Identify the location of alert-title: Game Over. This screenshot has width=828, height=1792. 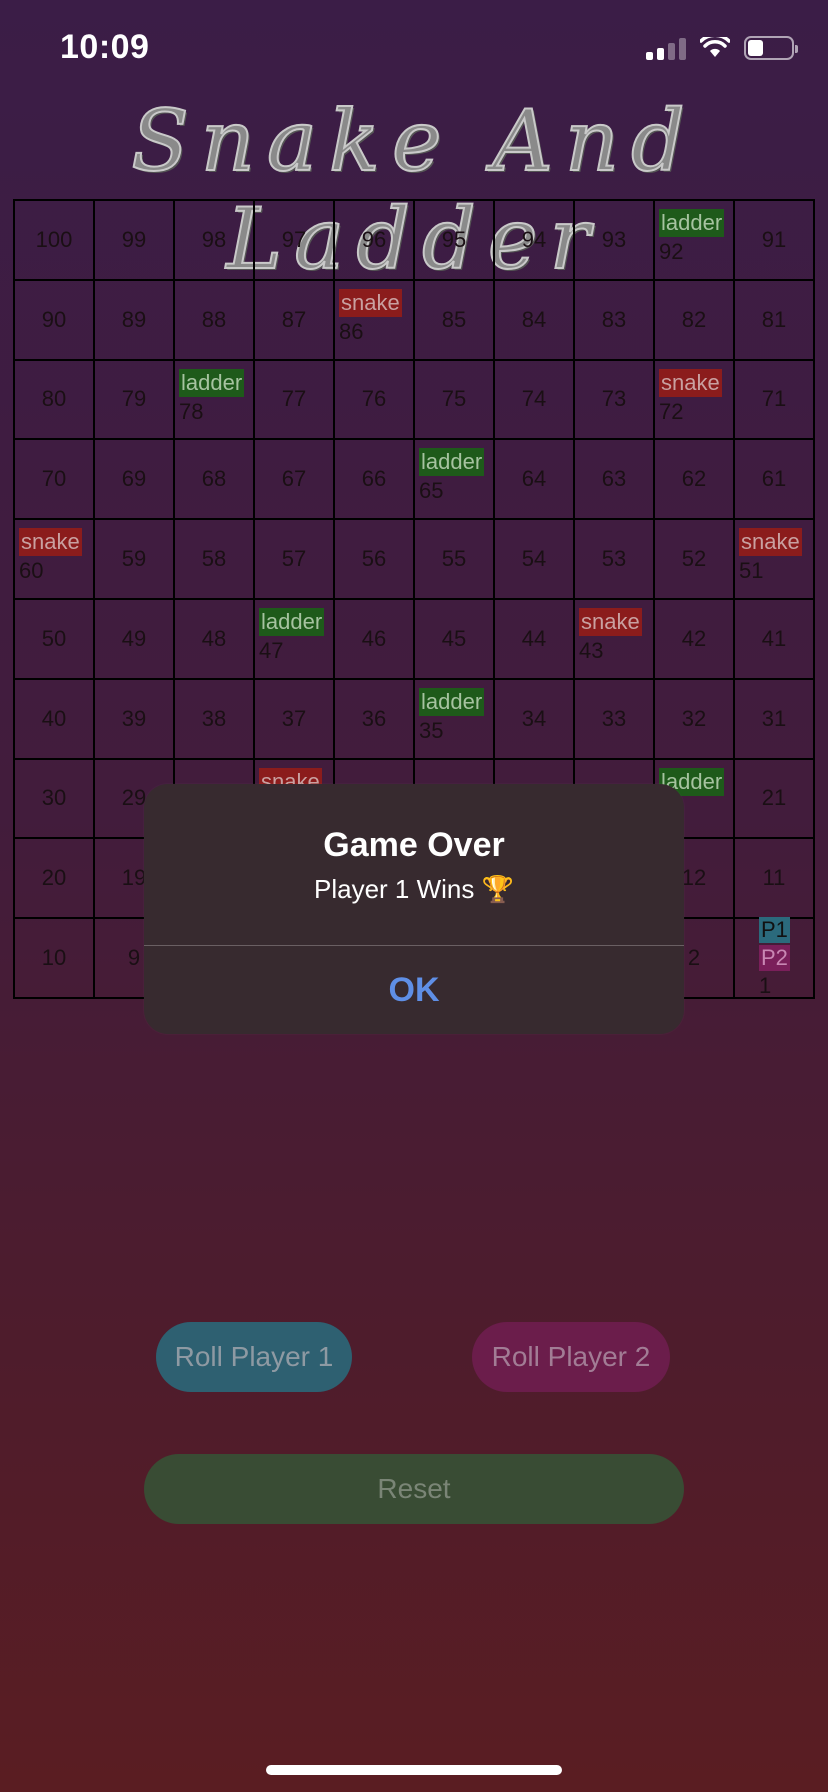
(414, 845).